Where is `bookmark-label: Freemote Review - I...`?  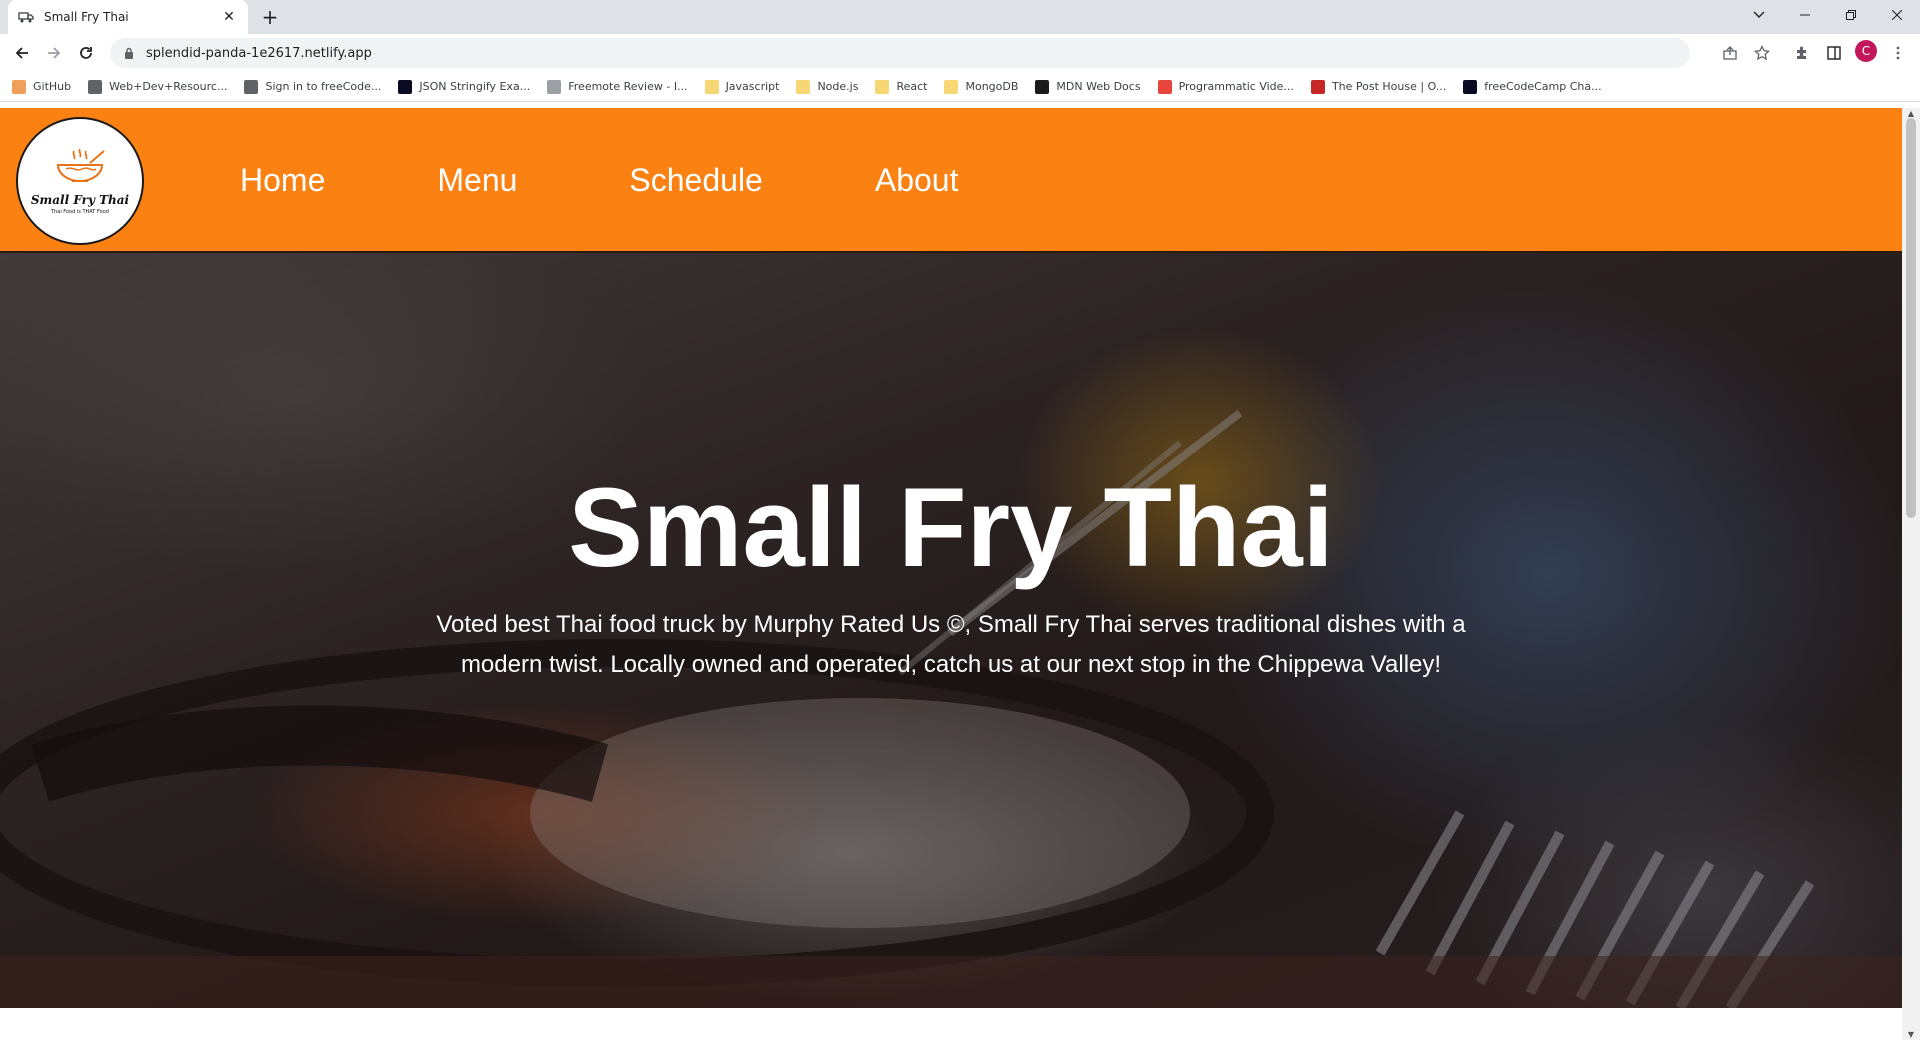 bookmark-label: Freemote Review - I... is located at coordinates (628, 86).